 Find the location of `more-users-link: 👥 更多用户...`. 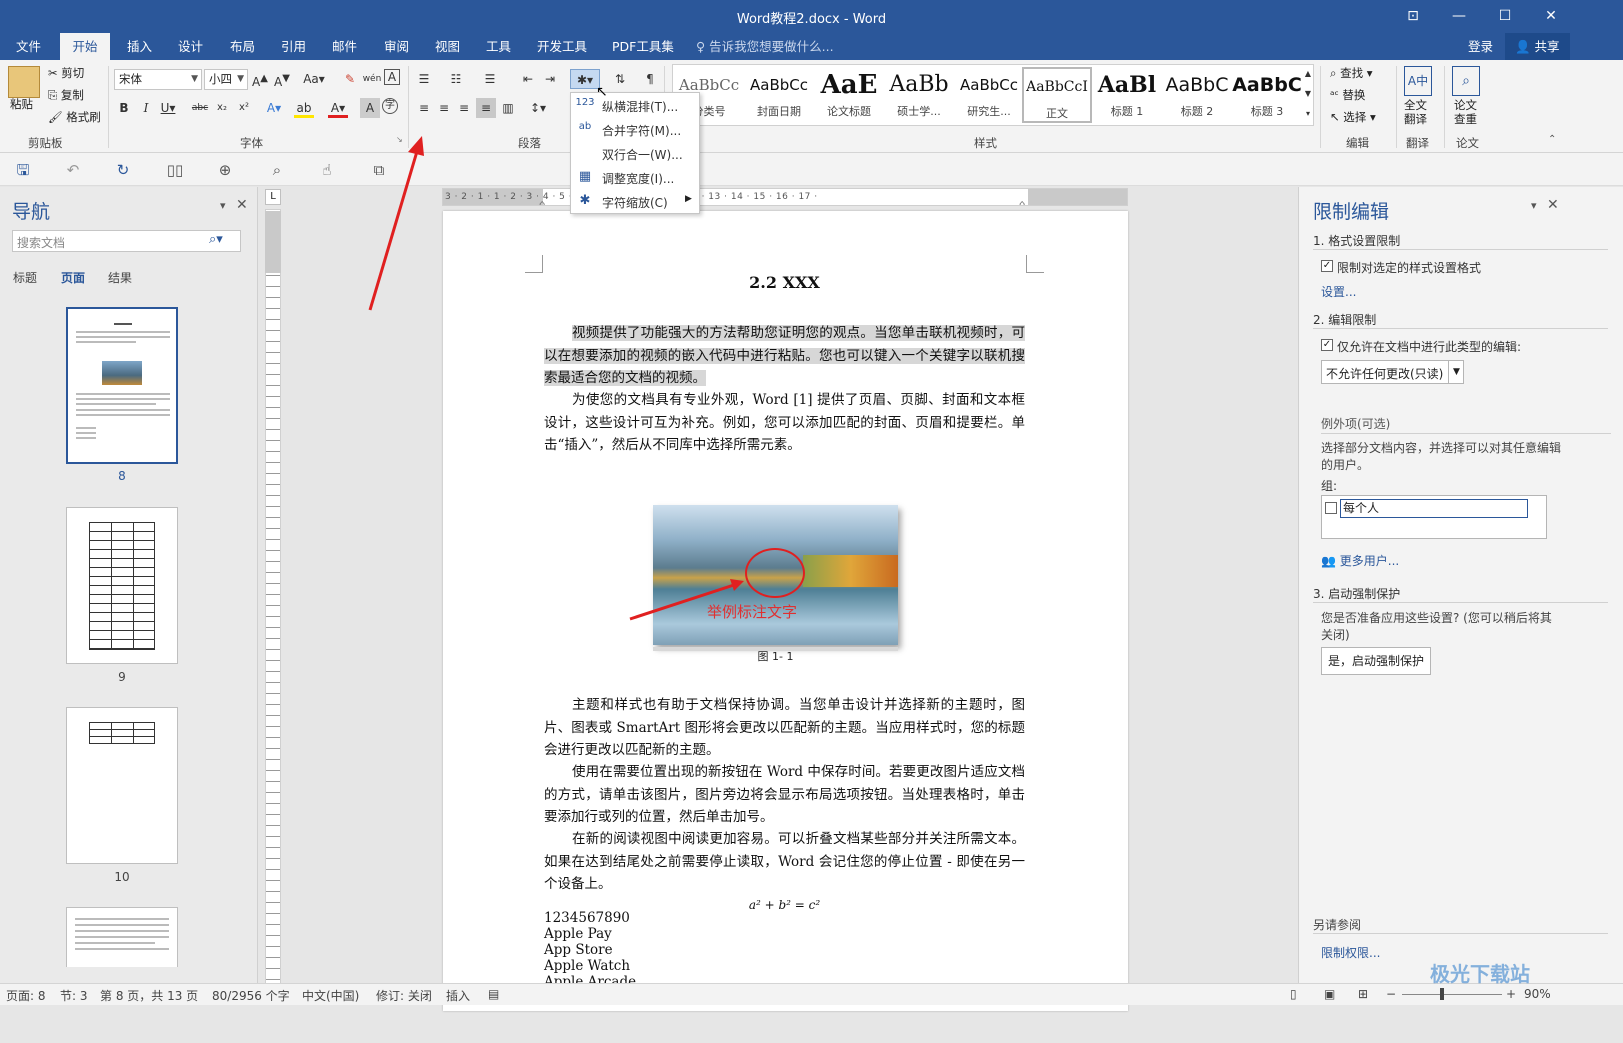

more-users-link: 👥 更多用户... is located at coordinates (1360, 560).